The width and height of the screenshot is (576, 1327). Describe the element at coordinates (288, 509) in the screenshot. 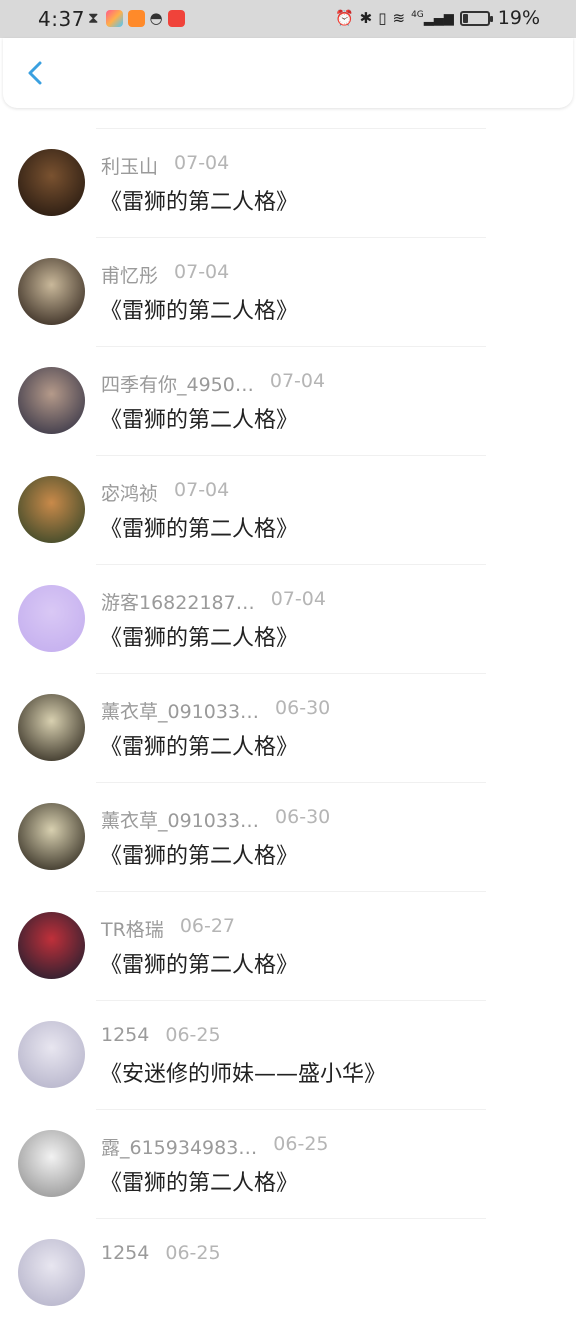

I see `list-item: 宓鸿祯 07-04 《雷狮的第二人格》` at that location.